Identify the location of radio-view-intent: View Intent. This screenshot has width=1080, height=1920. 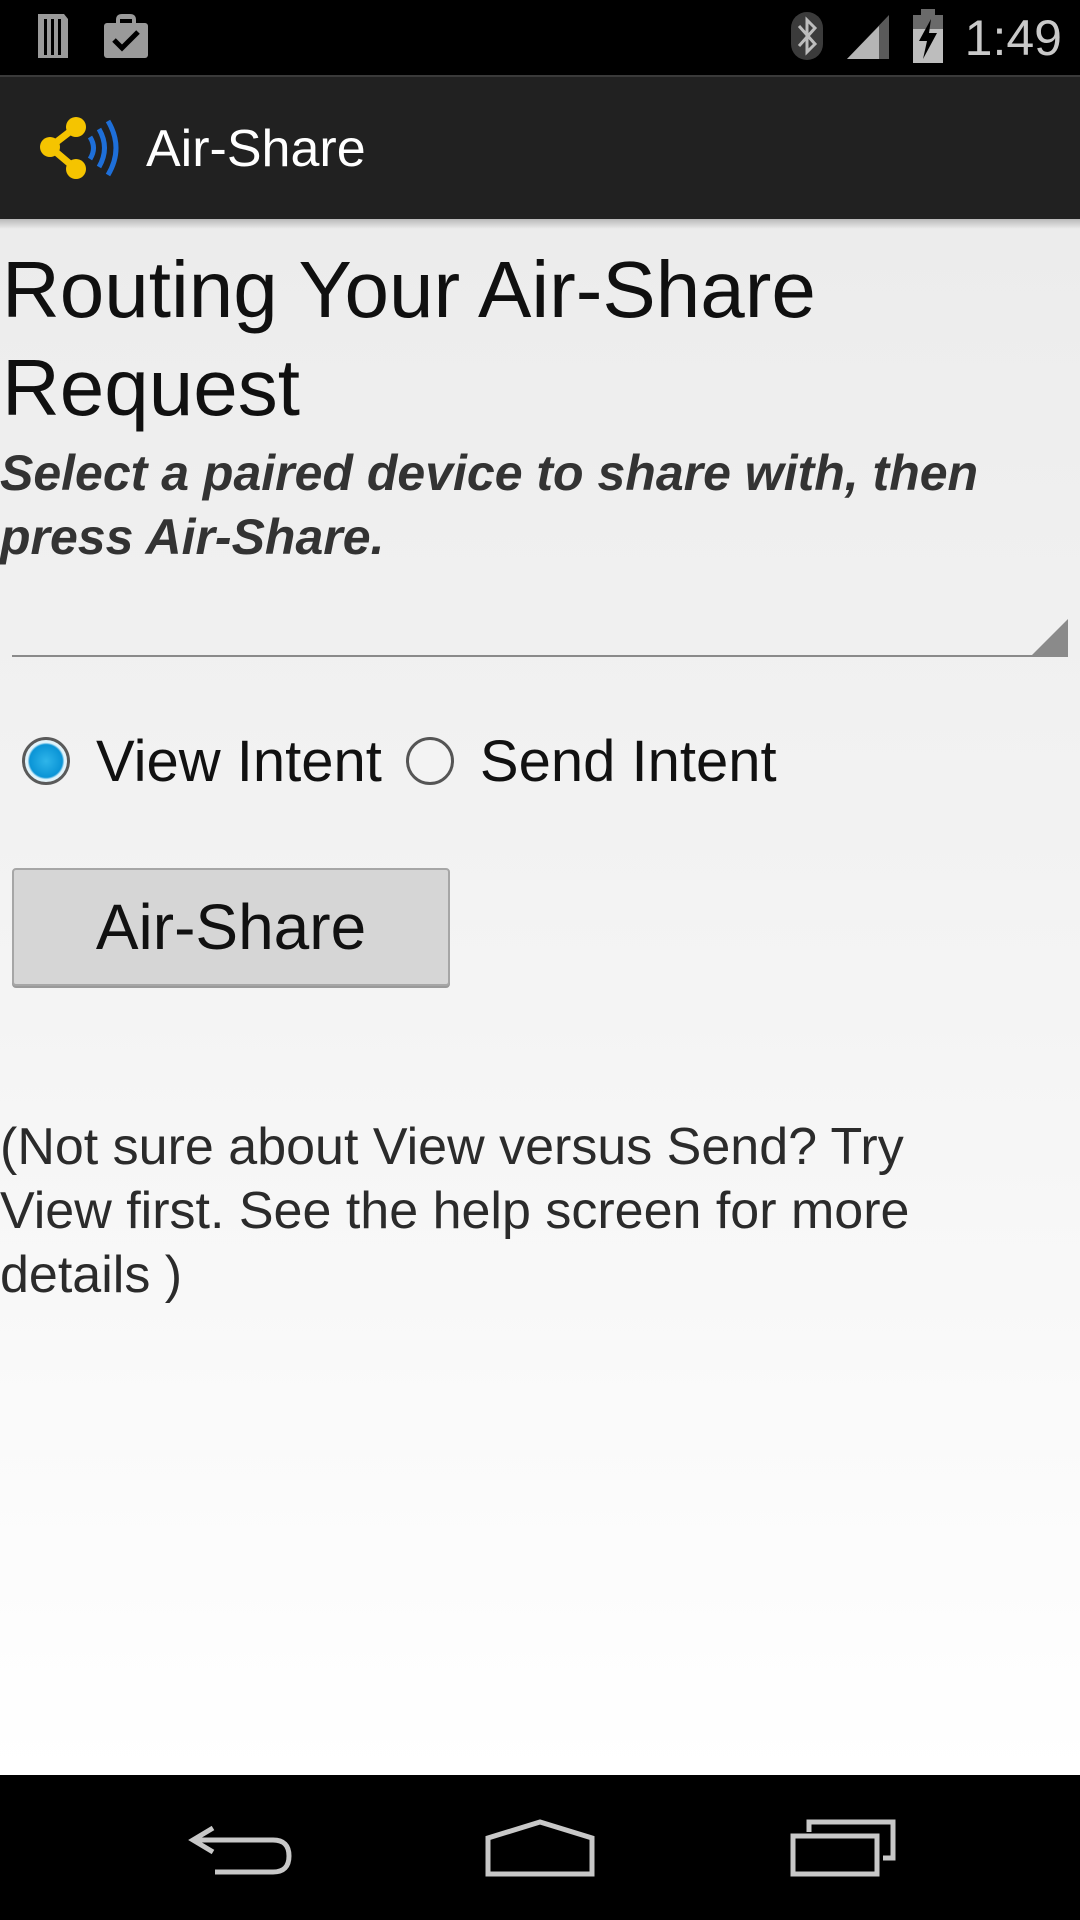
(214, 761).